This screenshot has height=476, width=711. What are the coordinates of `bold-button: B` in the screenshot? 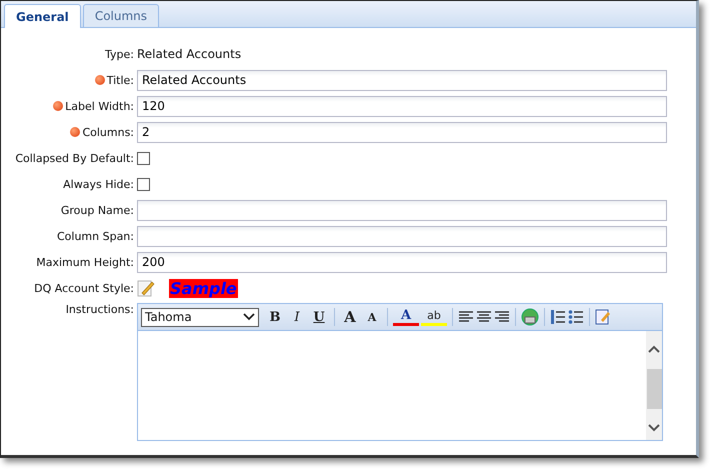 It's located at (275, 317).